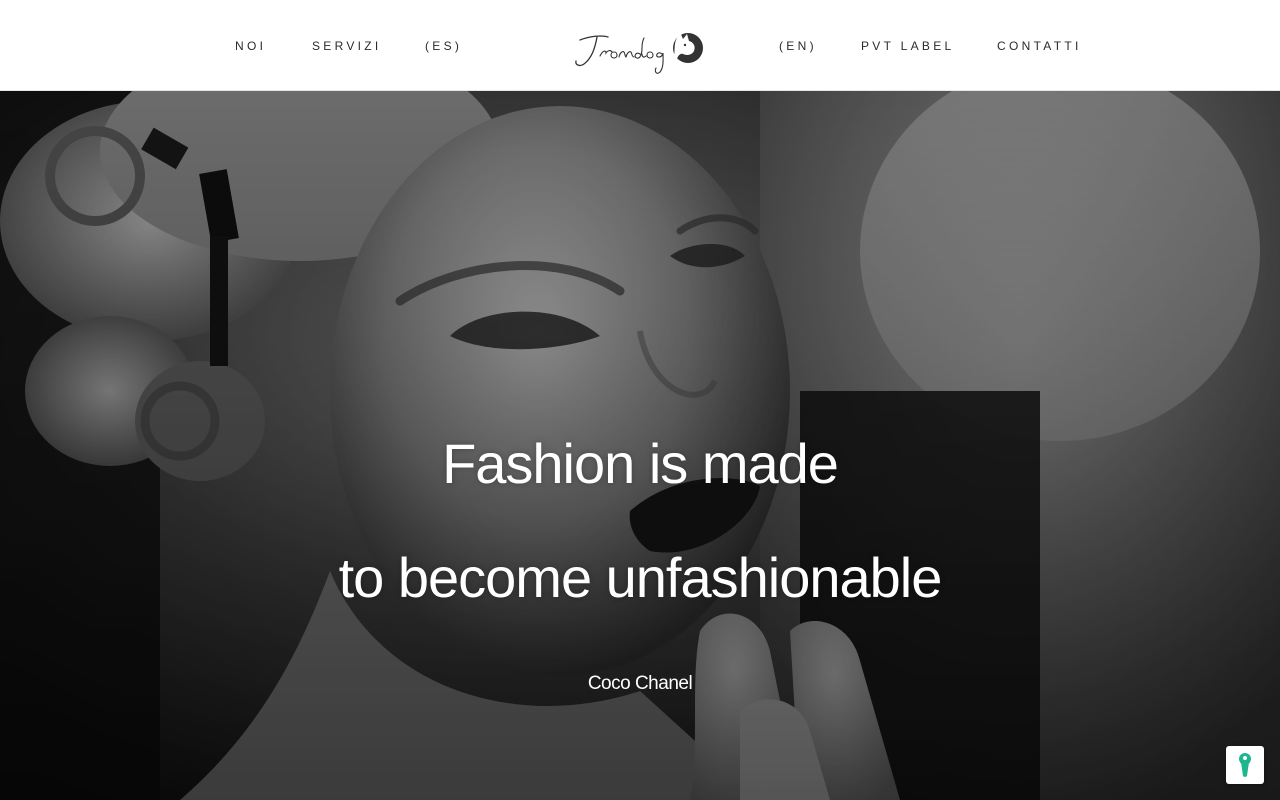 This screenshot has width=1280, height=800. Describe the element at coordinates (640, 683) in the screenshot. I see `hero-quote-author: Coco Chanel` at that location.